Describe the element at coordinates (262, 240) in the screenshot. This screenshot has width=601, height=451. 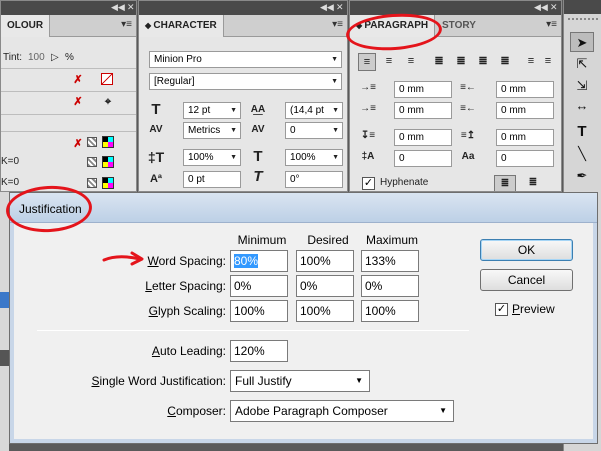
I see `column-minimum: Minimum` at that location.